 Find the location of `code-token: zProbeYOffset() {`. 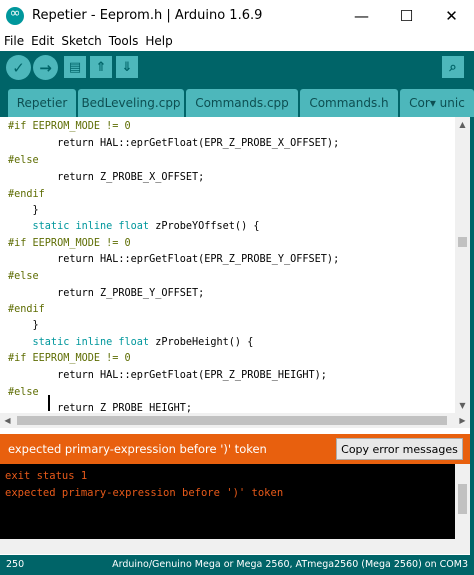

code-token: zProbeYOffset() { is located at coordinates (207, 226).